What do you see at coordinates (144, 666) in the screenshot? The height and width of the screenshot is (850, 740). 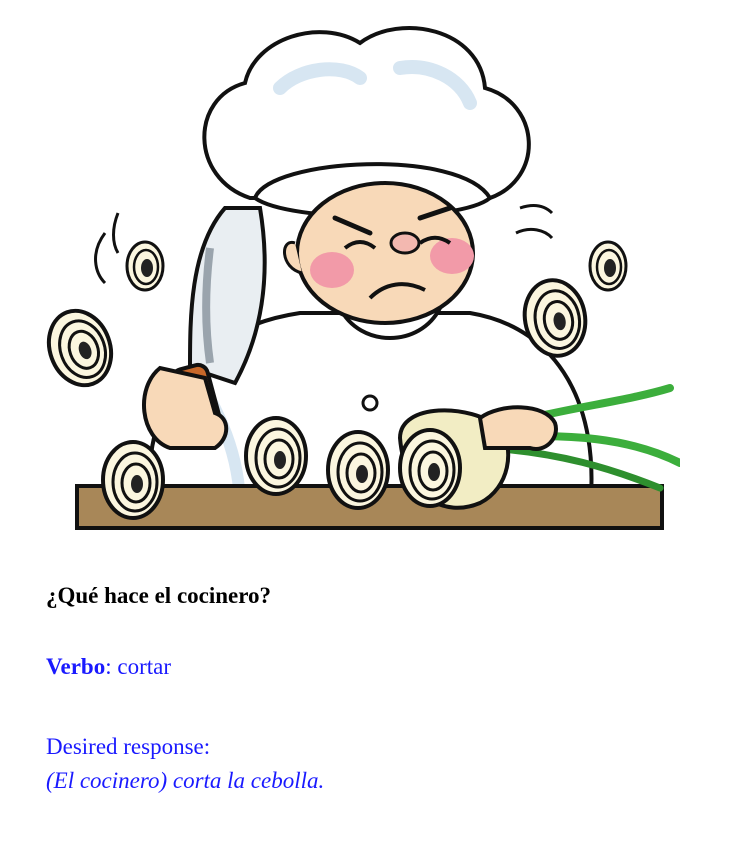 I see `verb-value: cortar` at bounding box center [144, 666].